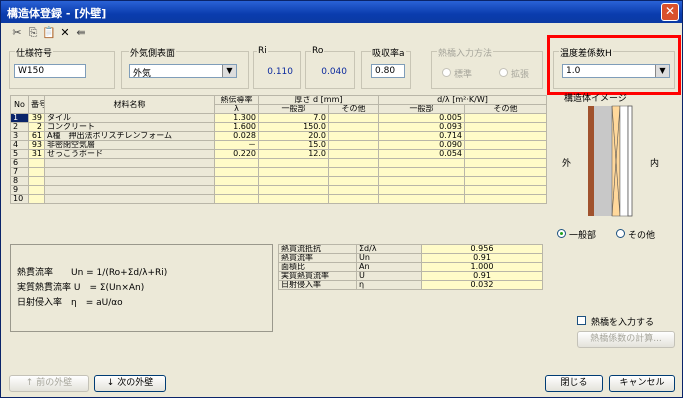 The height and width of the screenshot is (398, 683). What do you see at coordinates (421, 145) in the screenshot?
I see `dl-general-cell: 0.090` at bounding box center [421, 145].